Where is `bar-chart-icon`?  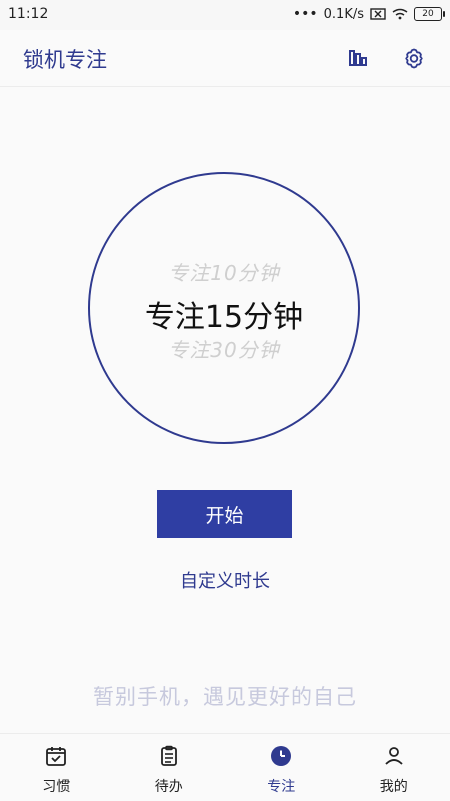
bar-chart-icon is located at coordinates (358, 58).